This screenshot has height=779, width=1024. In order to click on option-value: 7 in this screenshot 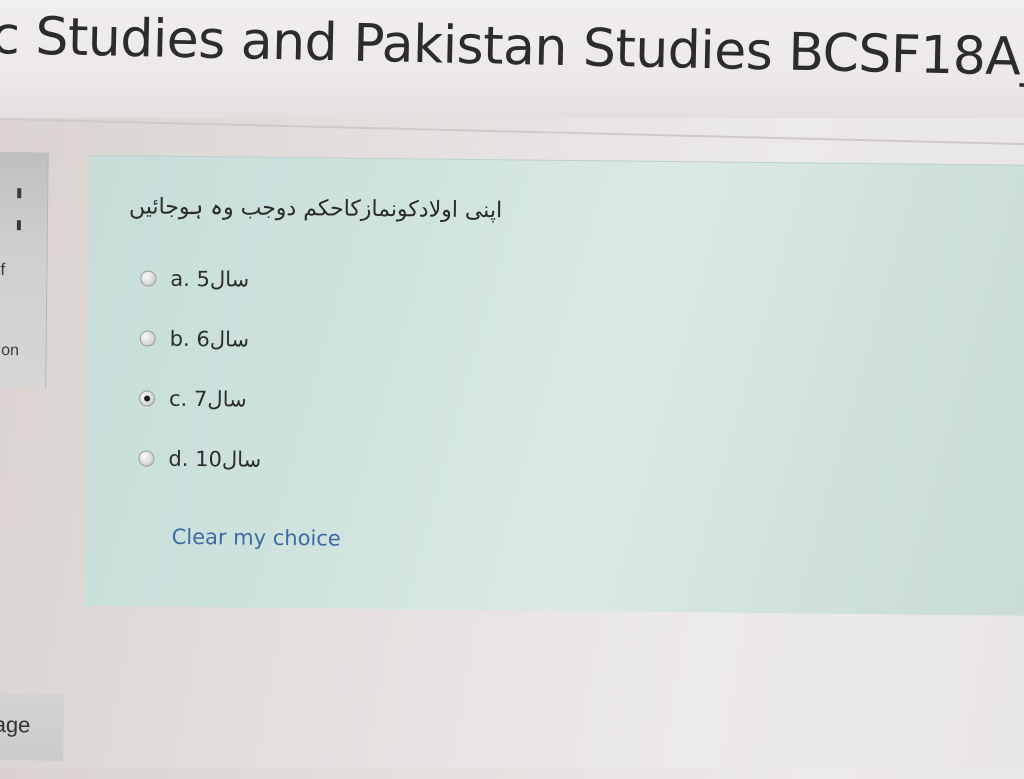, I will do `click(200, 399)`.